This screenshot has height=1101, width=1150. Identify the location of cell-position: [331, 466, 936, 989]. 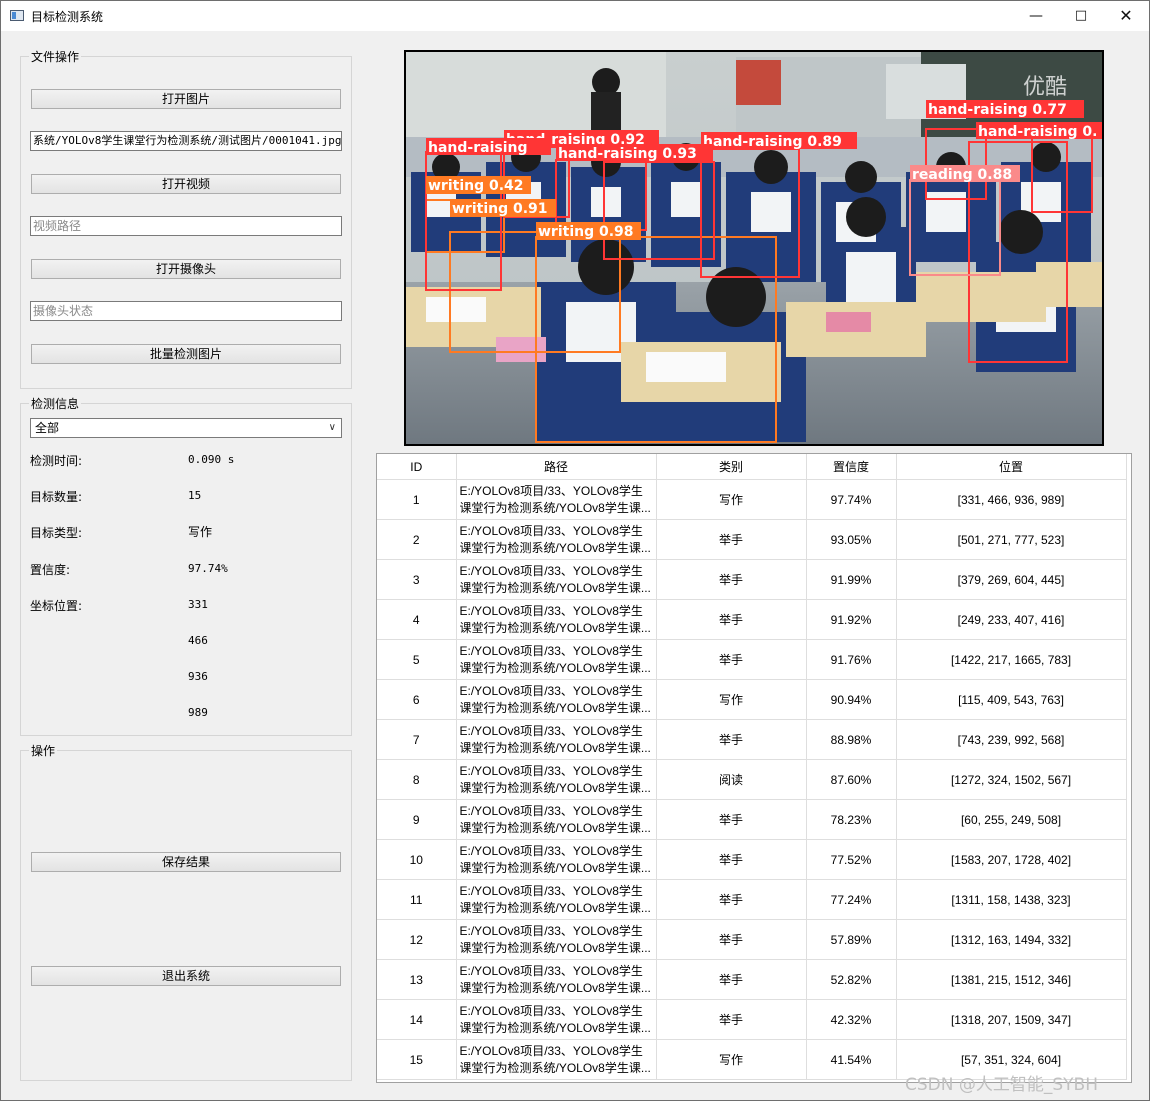
(1011, 499).